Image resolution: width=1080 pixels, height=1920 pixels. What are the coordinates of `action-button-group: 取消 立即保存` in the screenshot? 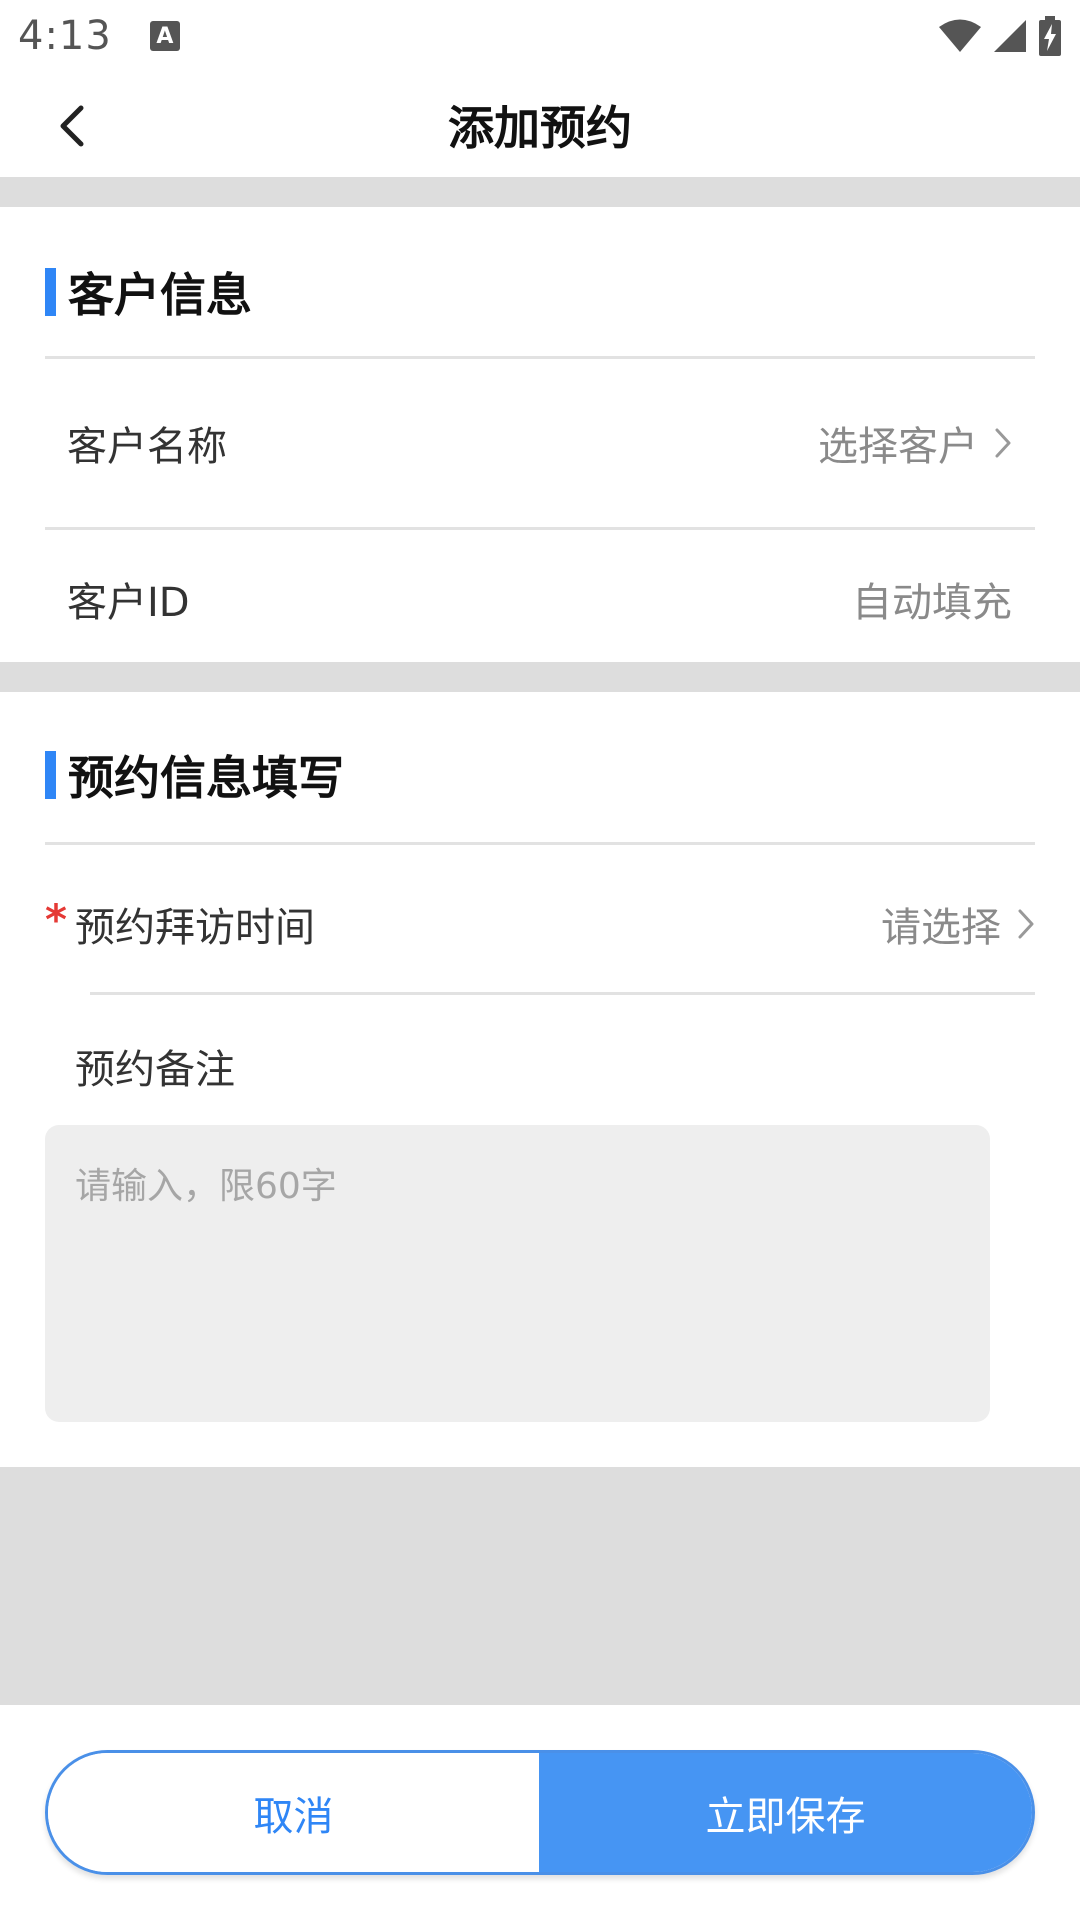 It's located at (540, 1812).